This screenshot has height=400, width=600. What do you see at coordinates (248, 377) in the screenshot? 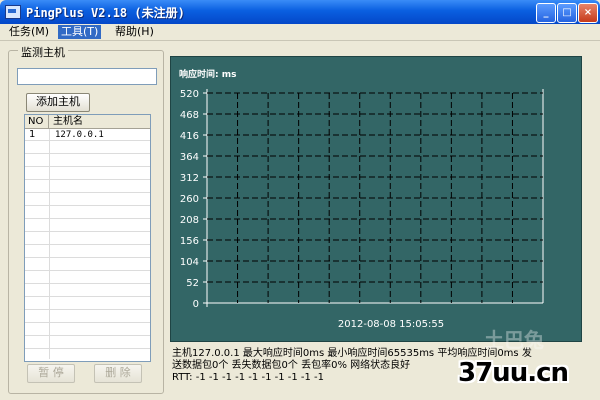
I see `status-line-rtt: RTT: -1 -1 -1 -1 -1 -1 -1 -1 -1 -1` at bounding box center [248, 377].